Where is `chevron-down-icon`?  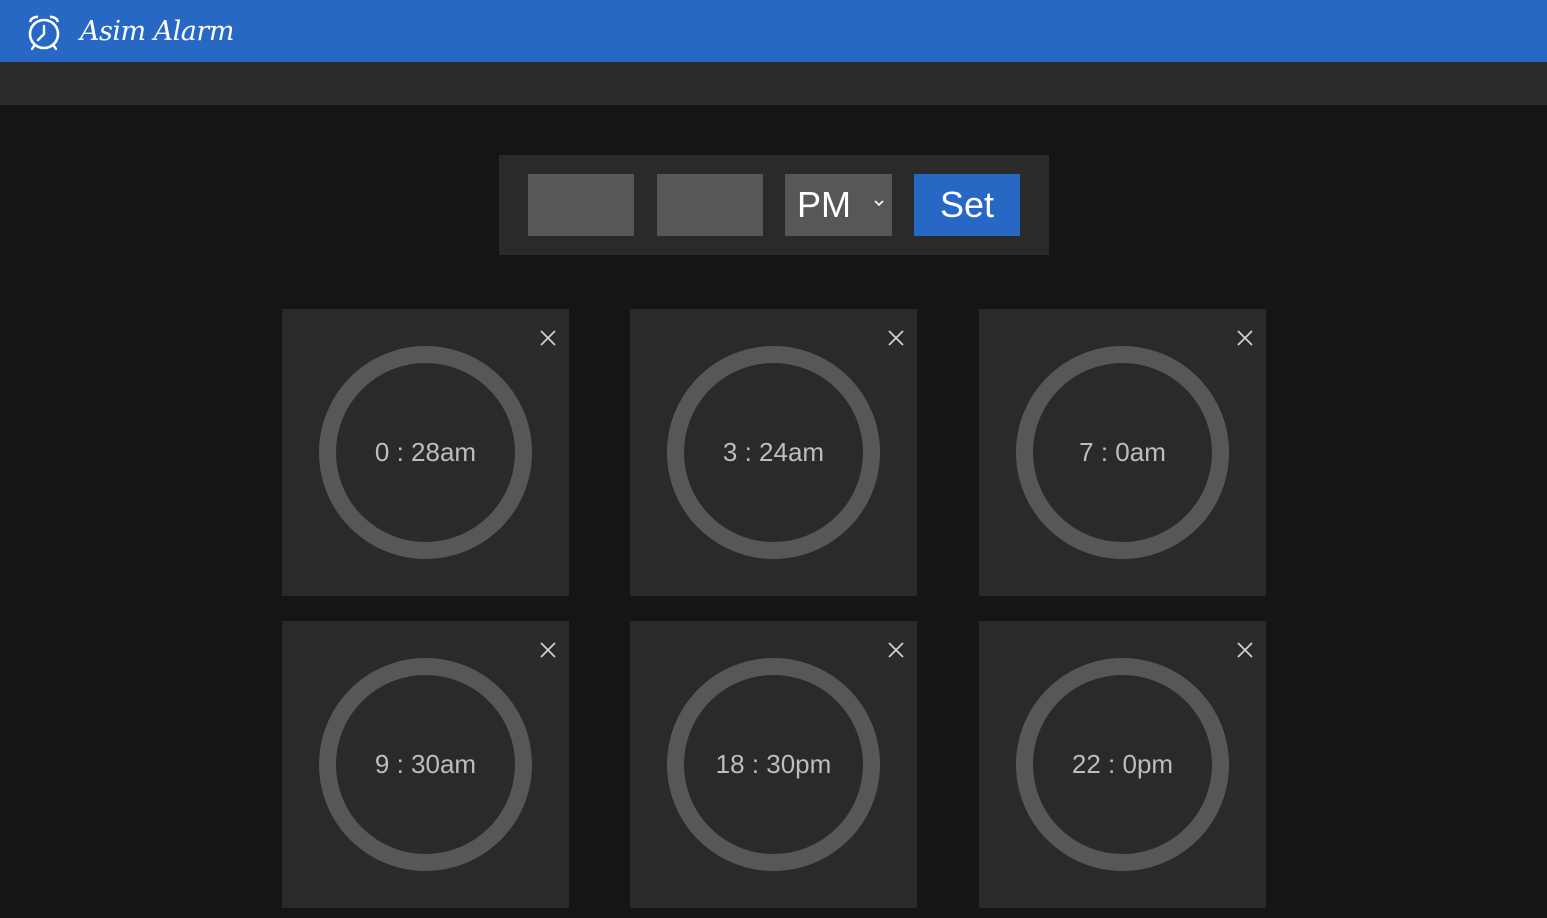
chevron-down-icon is located at coordinates (879, 203).